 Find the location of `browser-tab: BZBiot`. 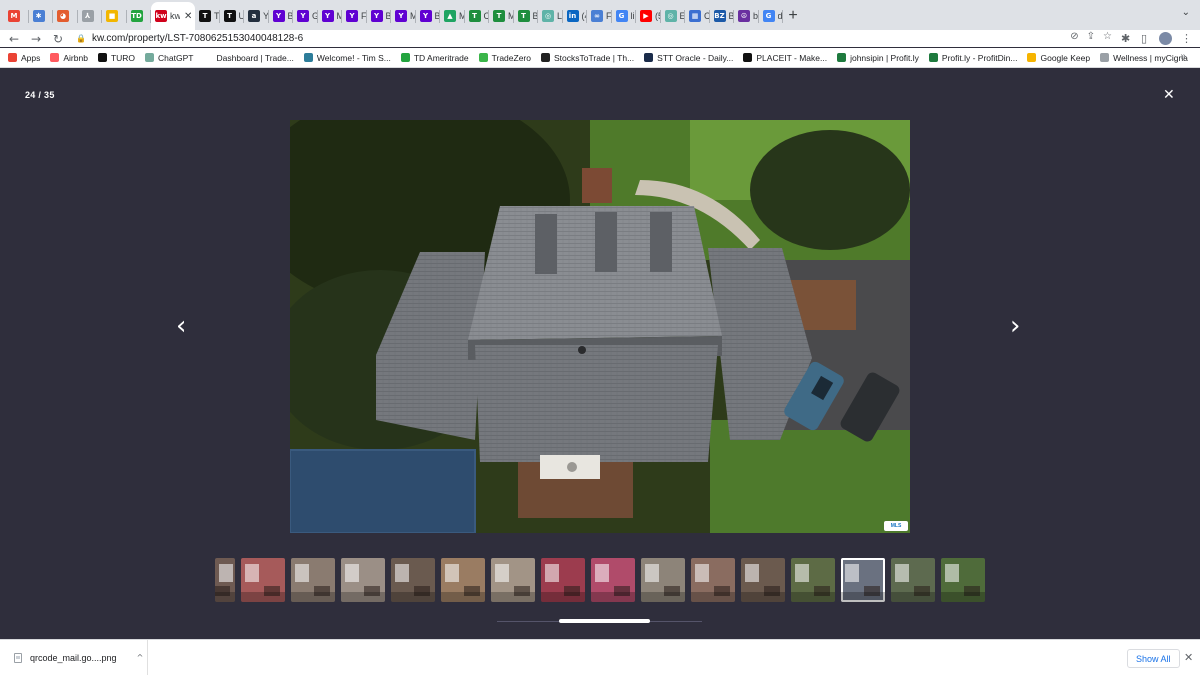

browser-tab: BZBiot is located at coordinates (722, 16).